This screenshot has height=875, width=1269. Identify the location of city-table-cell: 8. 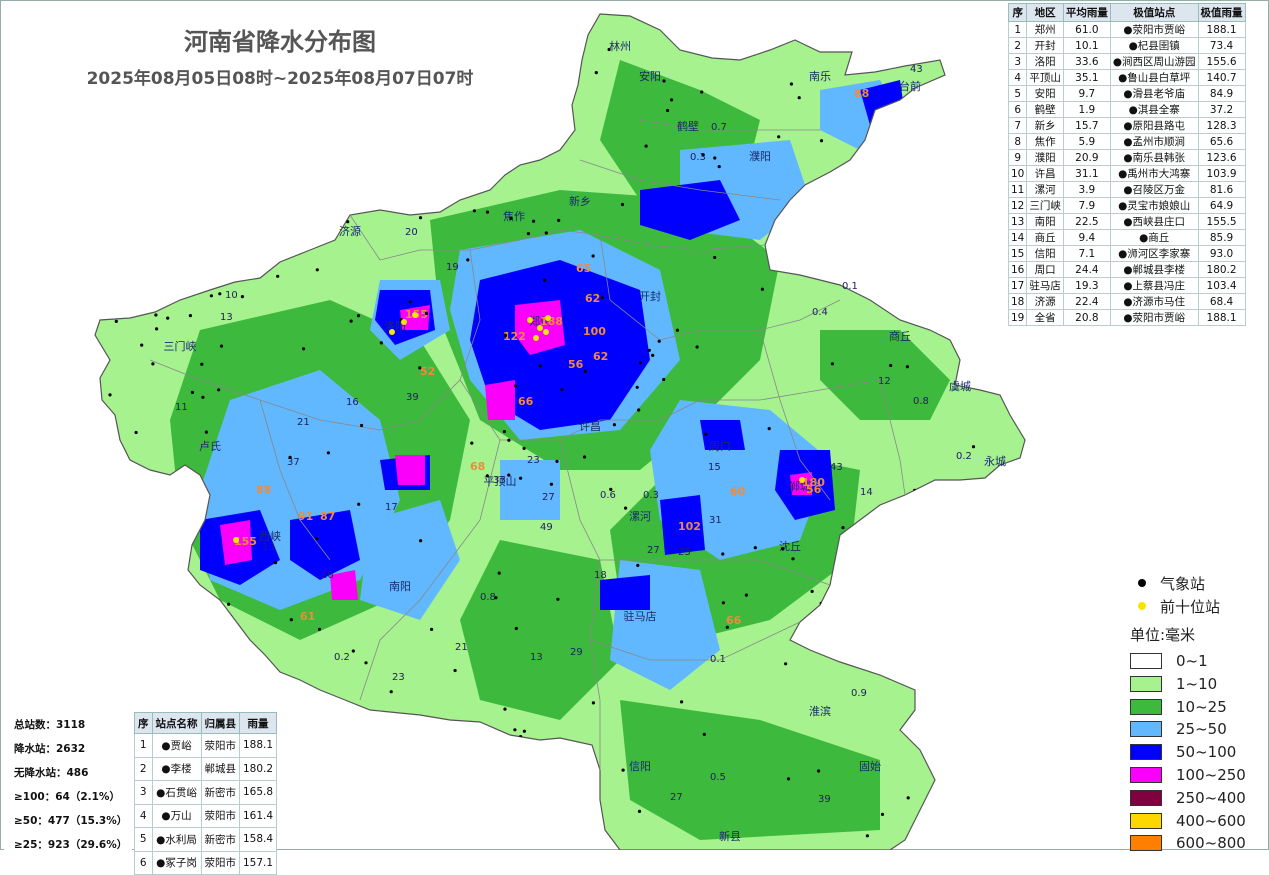
(1017, 141).